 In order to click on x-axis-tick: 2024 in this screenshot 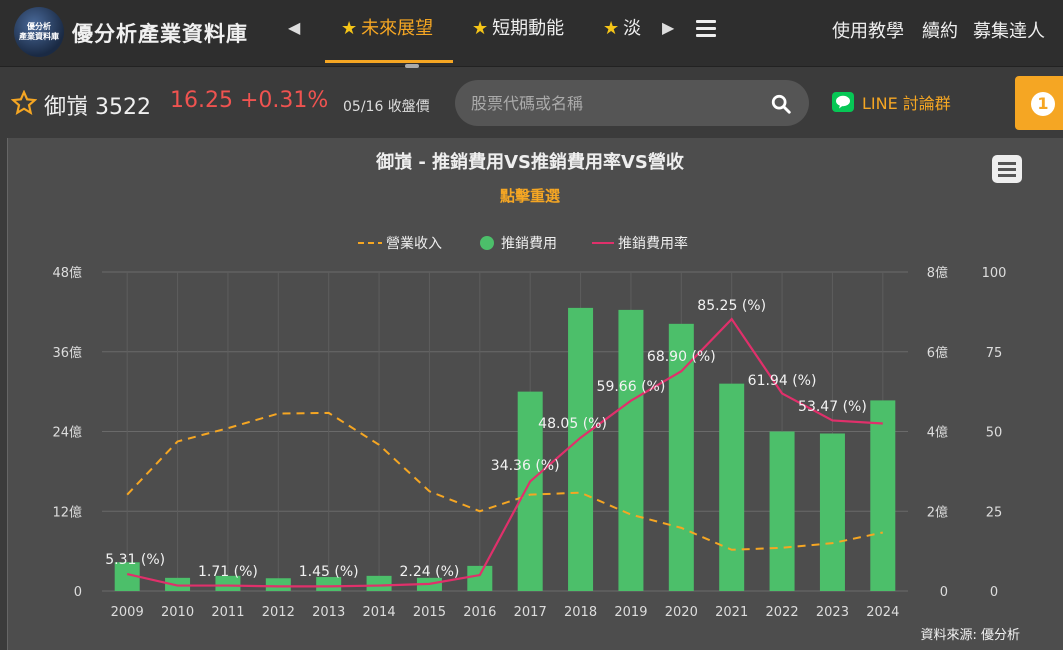, I will do `click(882, 612)`.